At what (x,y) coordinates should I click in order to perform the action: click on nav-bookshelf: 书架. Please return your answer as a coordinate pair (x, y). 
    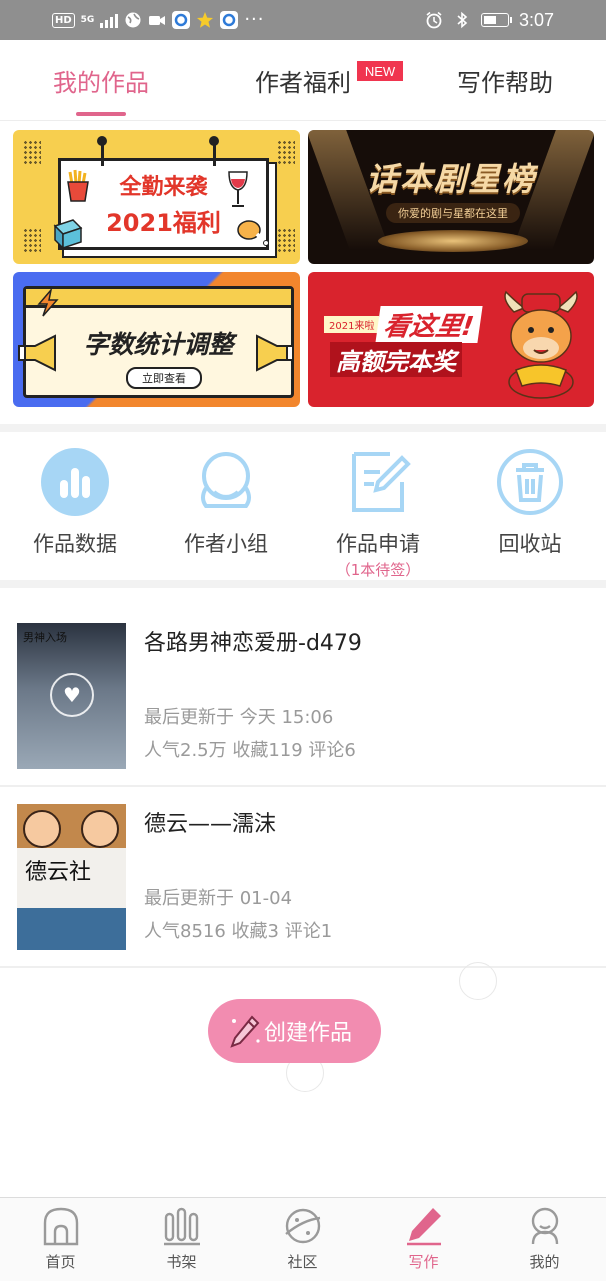
    Looking at the image, I should click on (181, 1239).